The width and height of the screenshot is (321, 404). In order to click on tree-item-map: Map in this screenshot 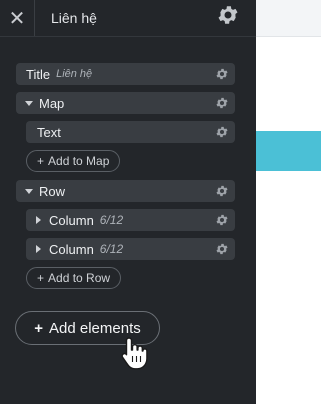, I will do `click(125, 103)`.